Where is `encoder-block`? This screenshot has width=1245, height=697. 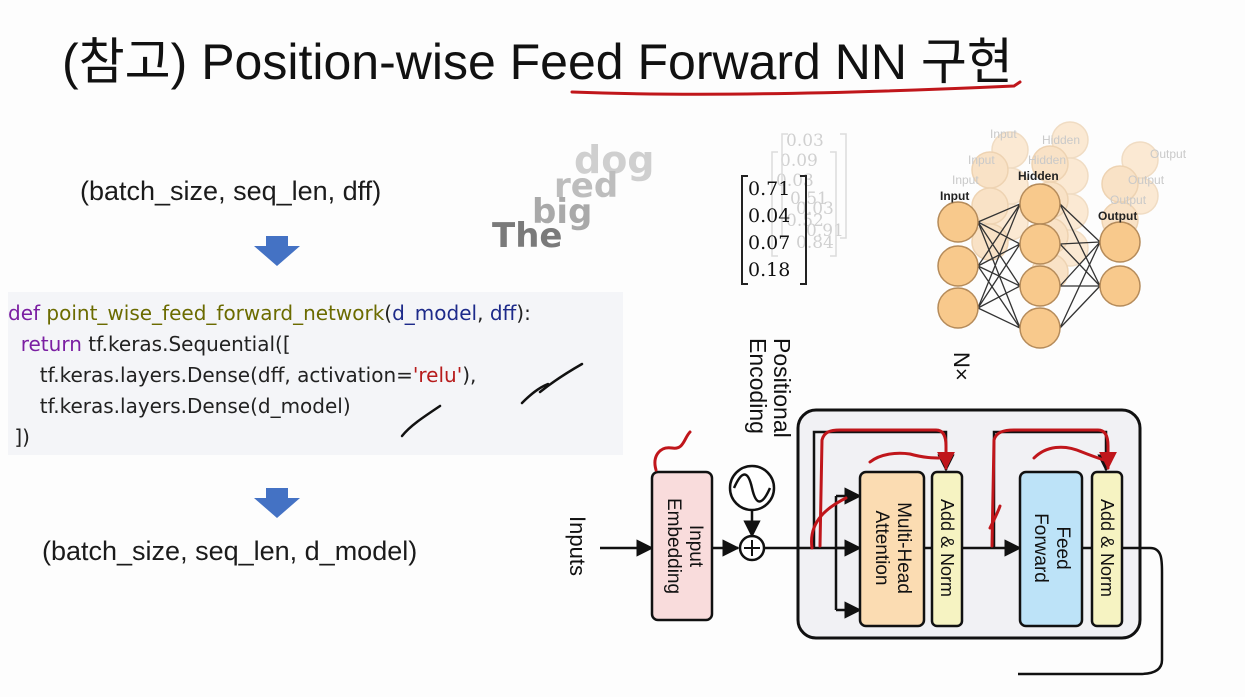
encoder-block is located at coordinates (969, 524).